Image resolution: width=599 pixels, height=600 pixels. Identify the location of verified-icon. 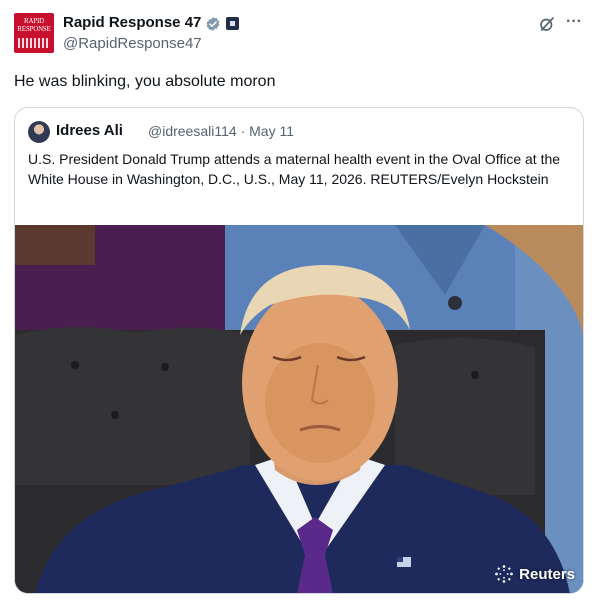
(213, 24).